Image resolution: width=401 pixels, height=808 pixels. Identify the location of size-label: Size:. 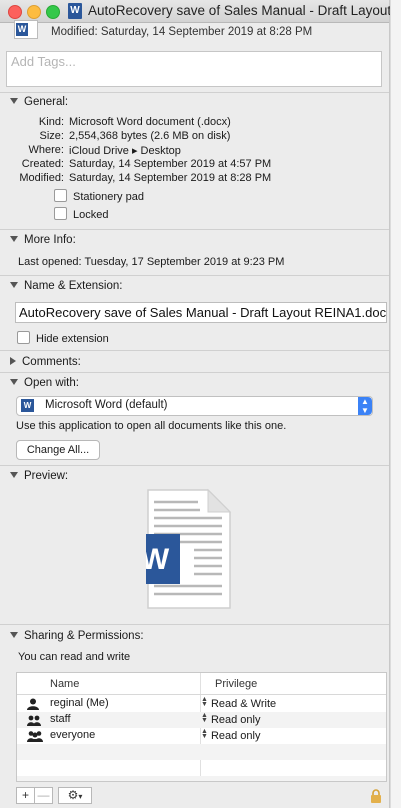
(51, 136).